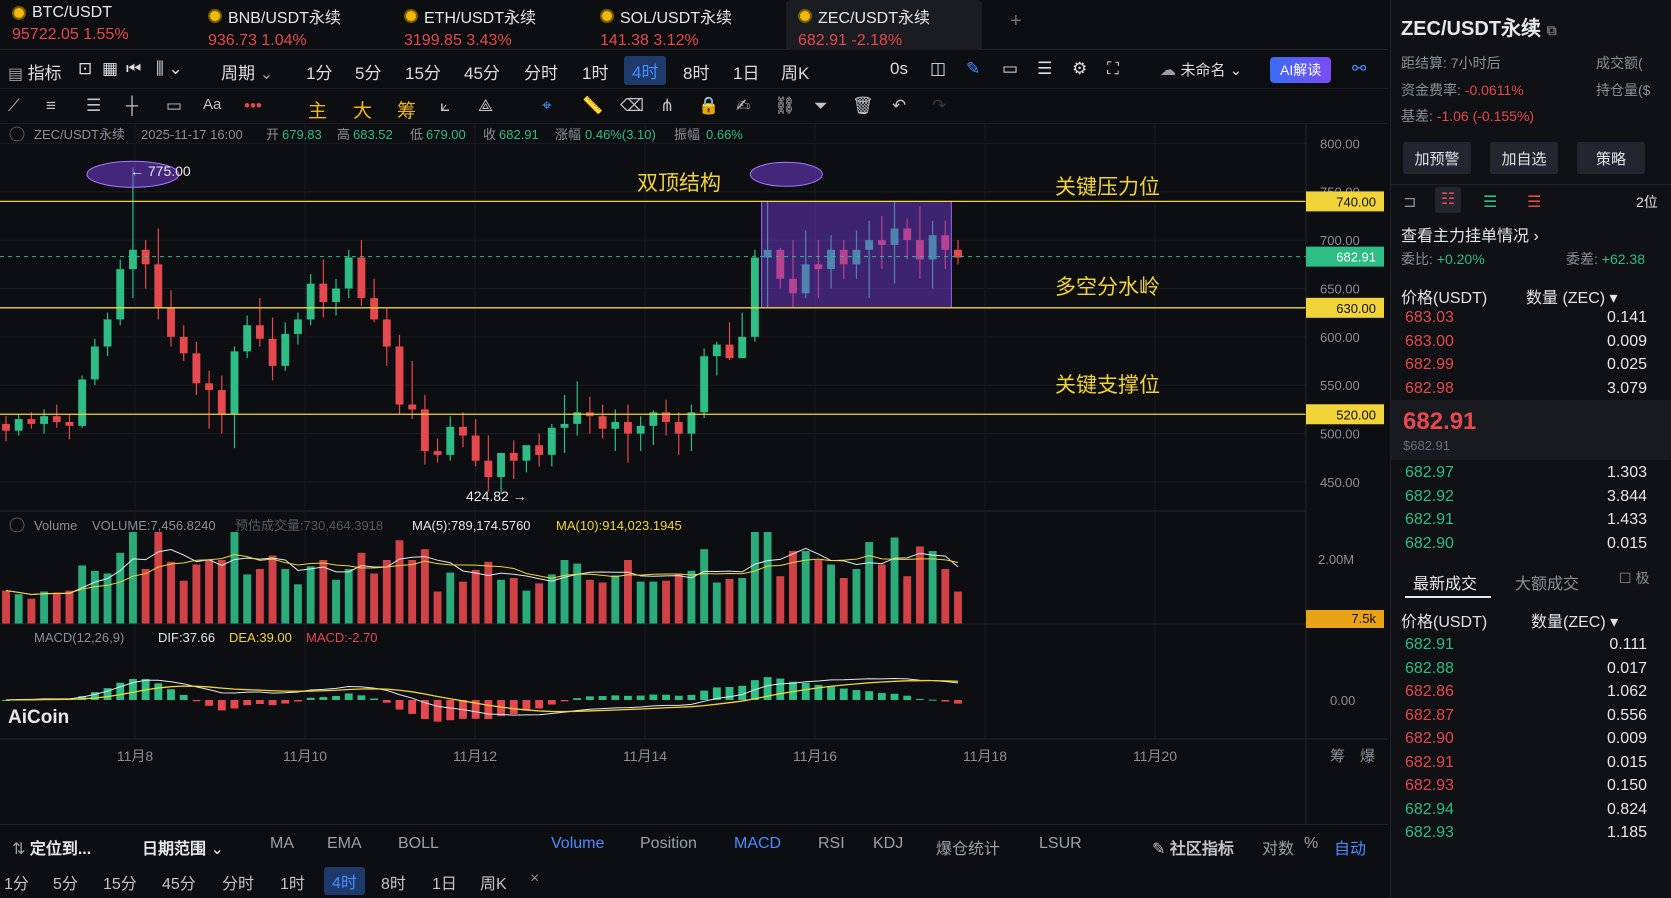  What do you see at coordinates (1535, 497) in the screenshot?
I see `bid-row: 682.92 3.844` at bounding box center [1535, 497].